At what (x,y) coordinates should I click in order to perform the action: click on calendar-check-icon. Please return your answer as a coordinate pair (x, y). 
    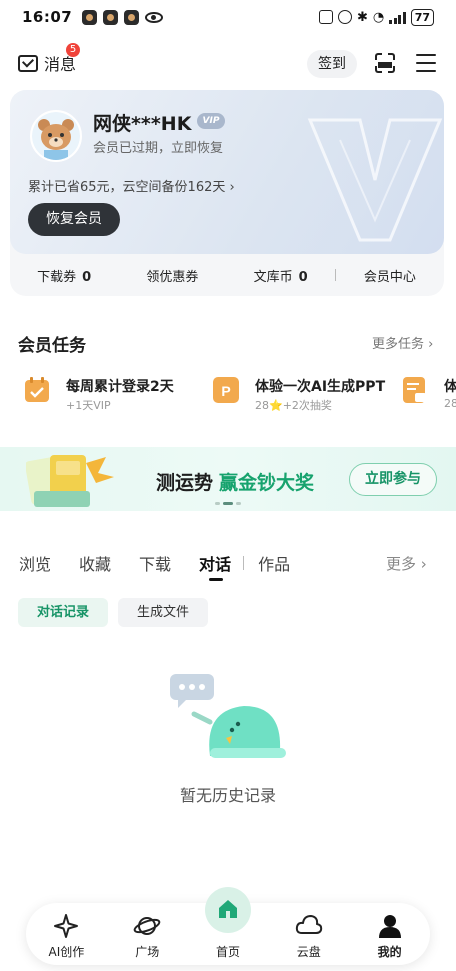
    Looking at the image, I should click on (37, 389).